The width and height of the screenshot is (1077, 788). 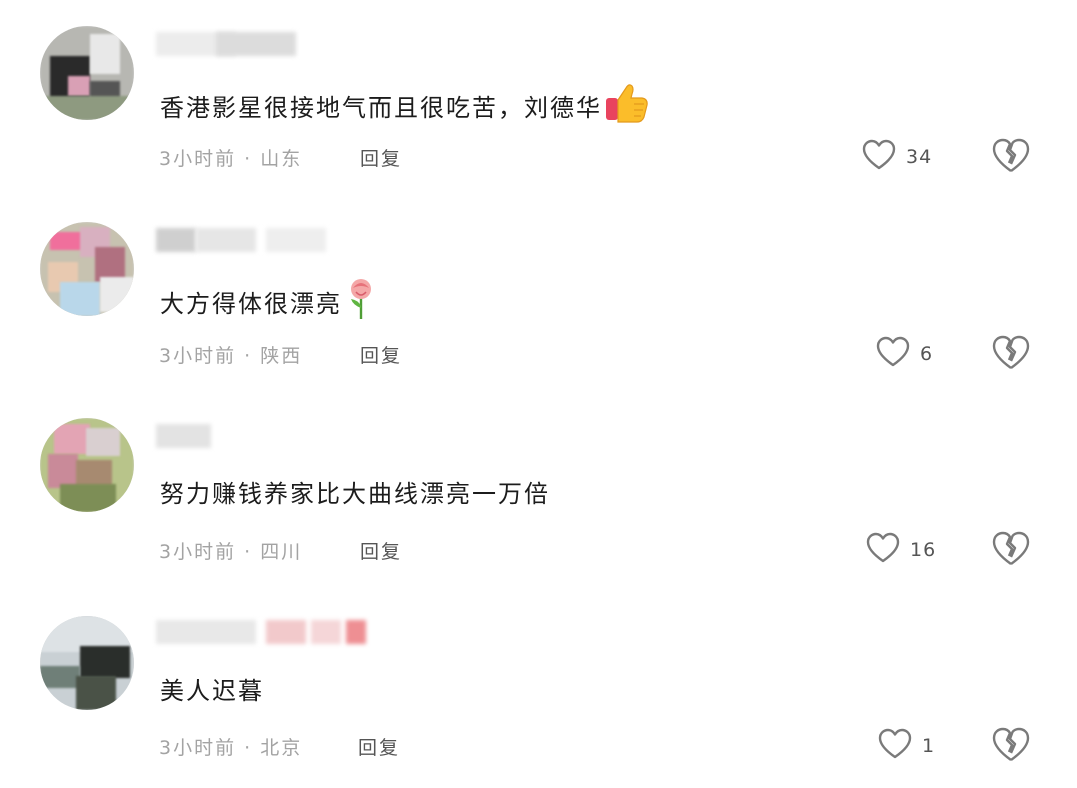 I want to click on comment-text-content: 努力赚钱养家比大曲线漂亮一万倍, so click(x=355, y=494).